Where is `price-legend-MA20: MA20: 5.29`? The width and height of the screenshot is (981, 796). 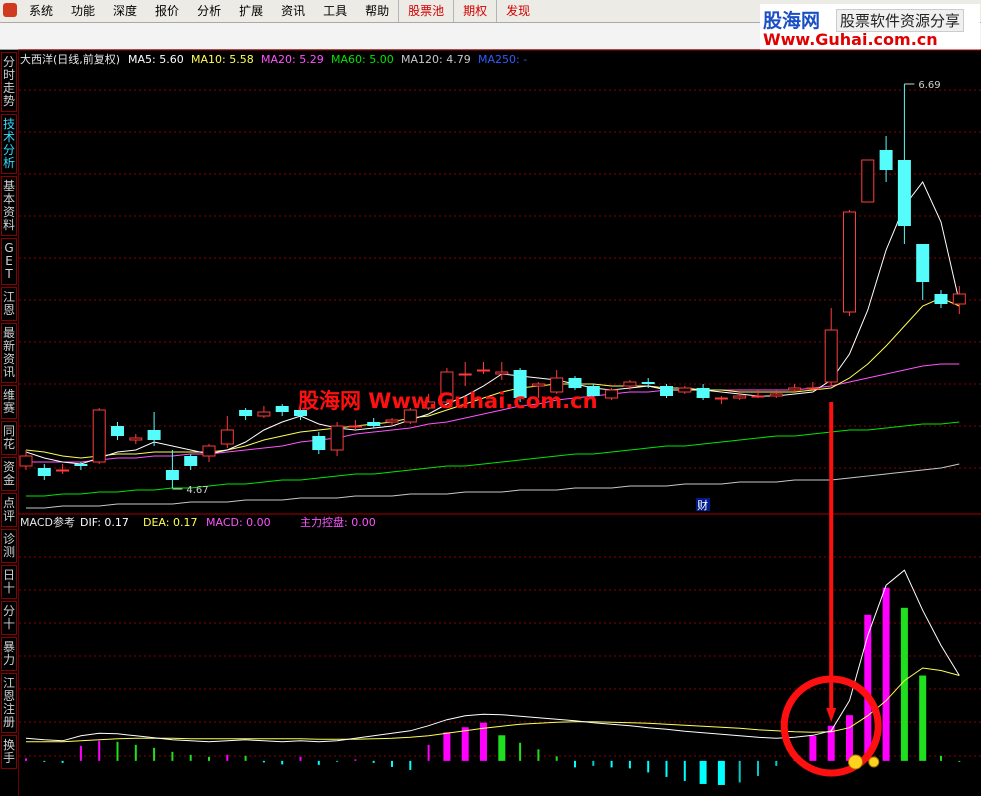 price-legend-MA20: MA20: 5.29 is located at coordinates (292, 59).